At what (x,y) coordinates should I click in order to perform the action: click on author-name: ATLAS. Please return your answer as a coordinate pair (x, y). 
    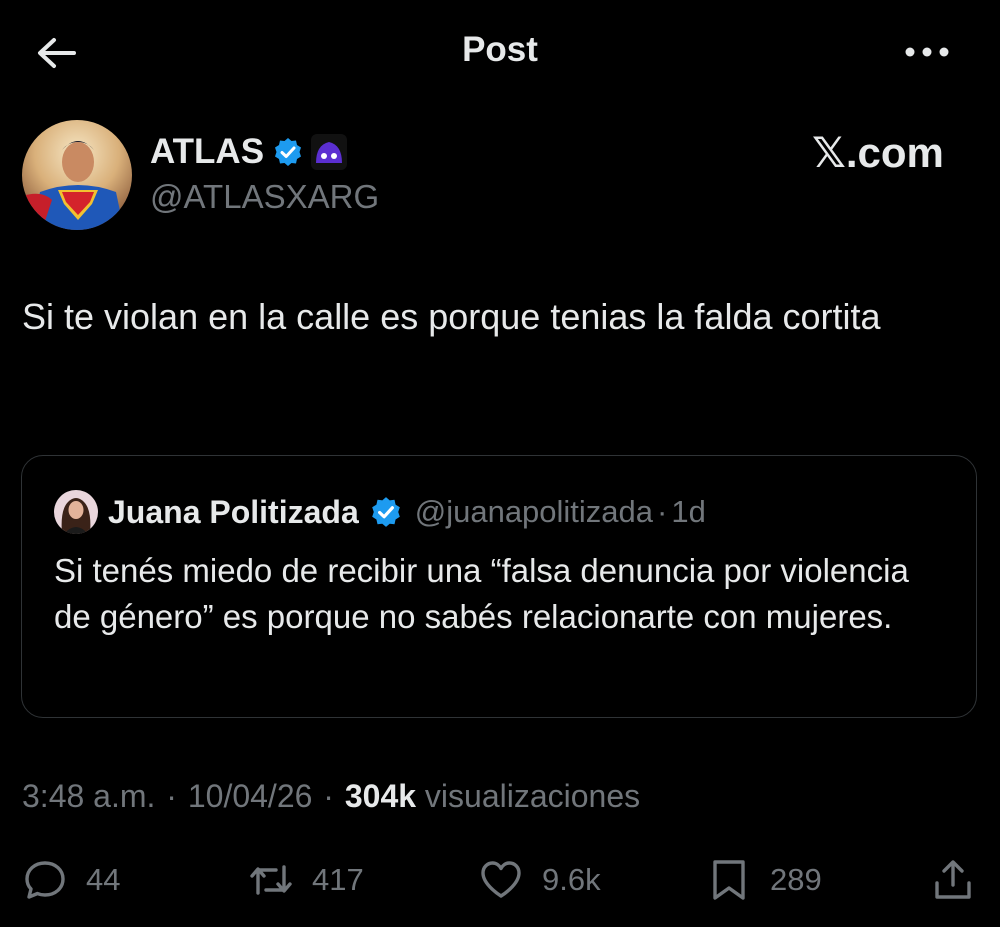
    Looking at the image, I should click on (207, 152).